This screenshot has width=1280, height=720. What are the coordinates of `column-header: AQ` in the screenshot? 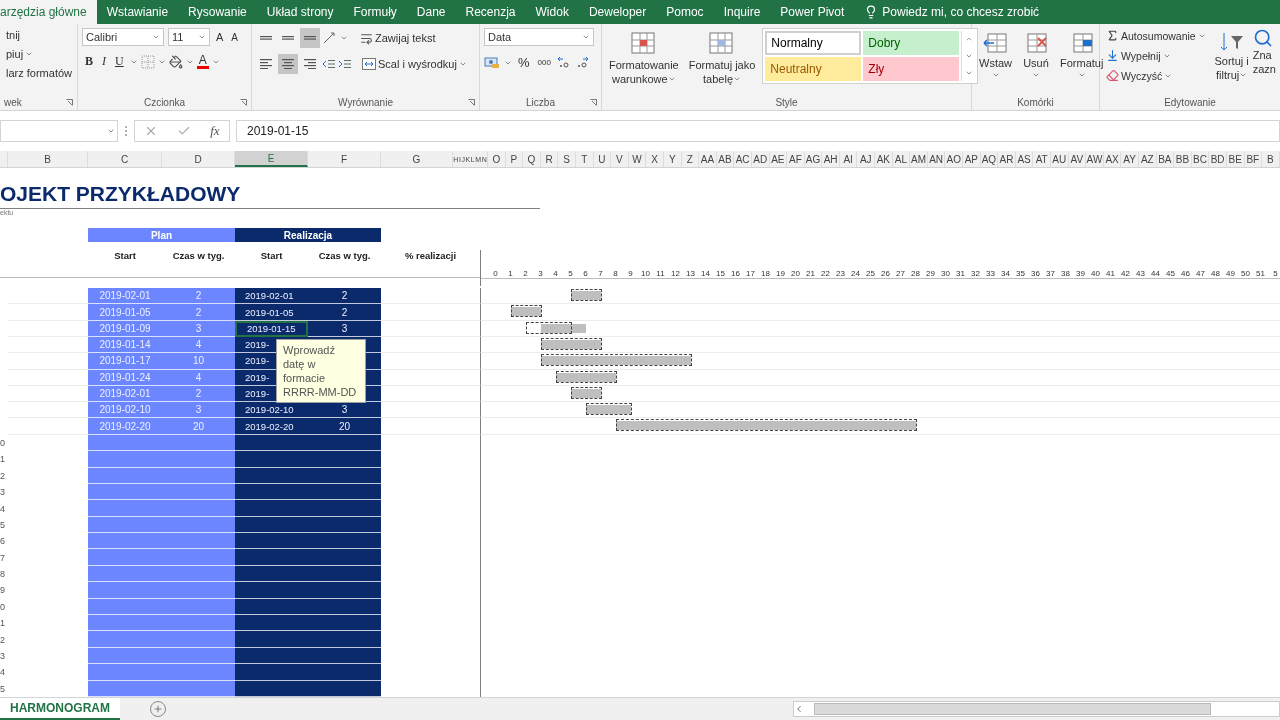 It's located at (989, 159).